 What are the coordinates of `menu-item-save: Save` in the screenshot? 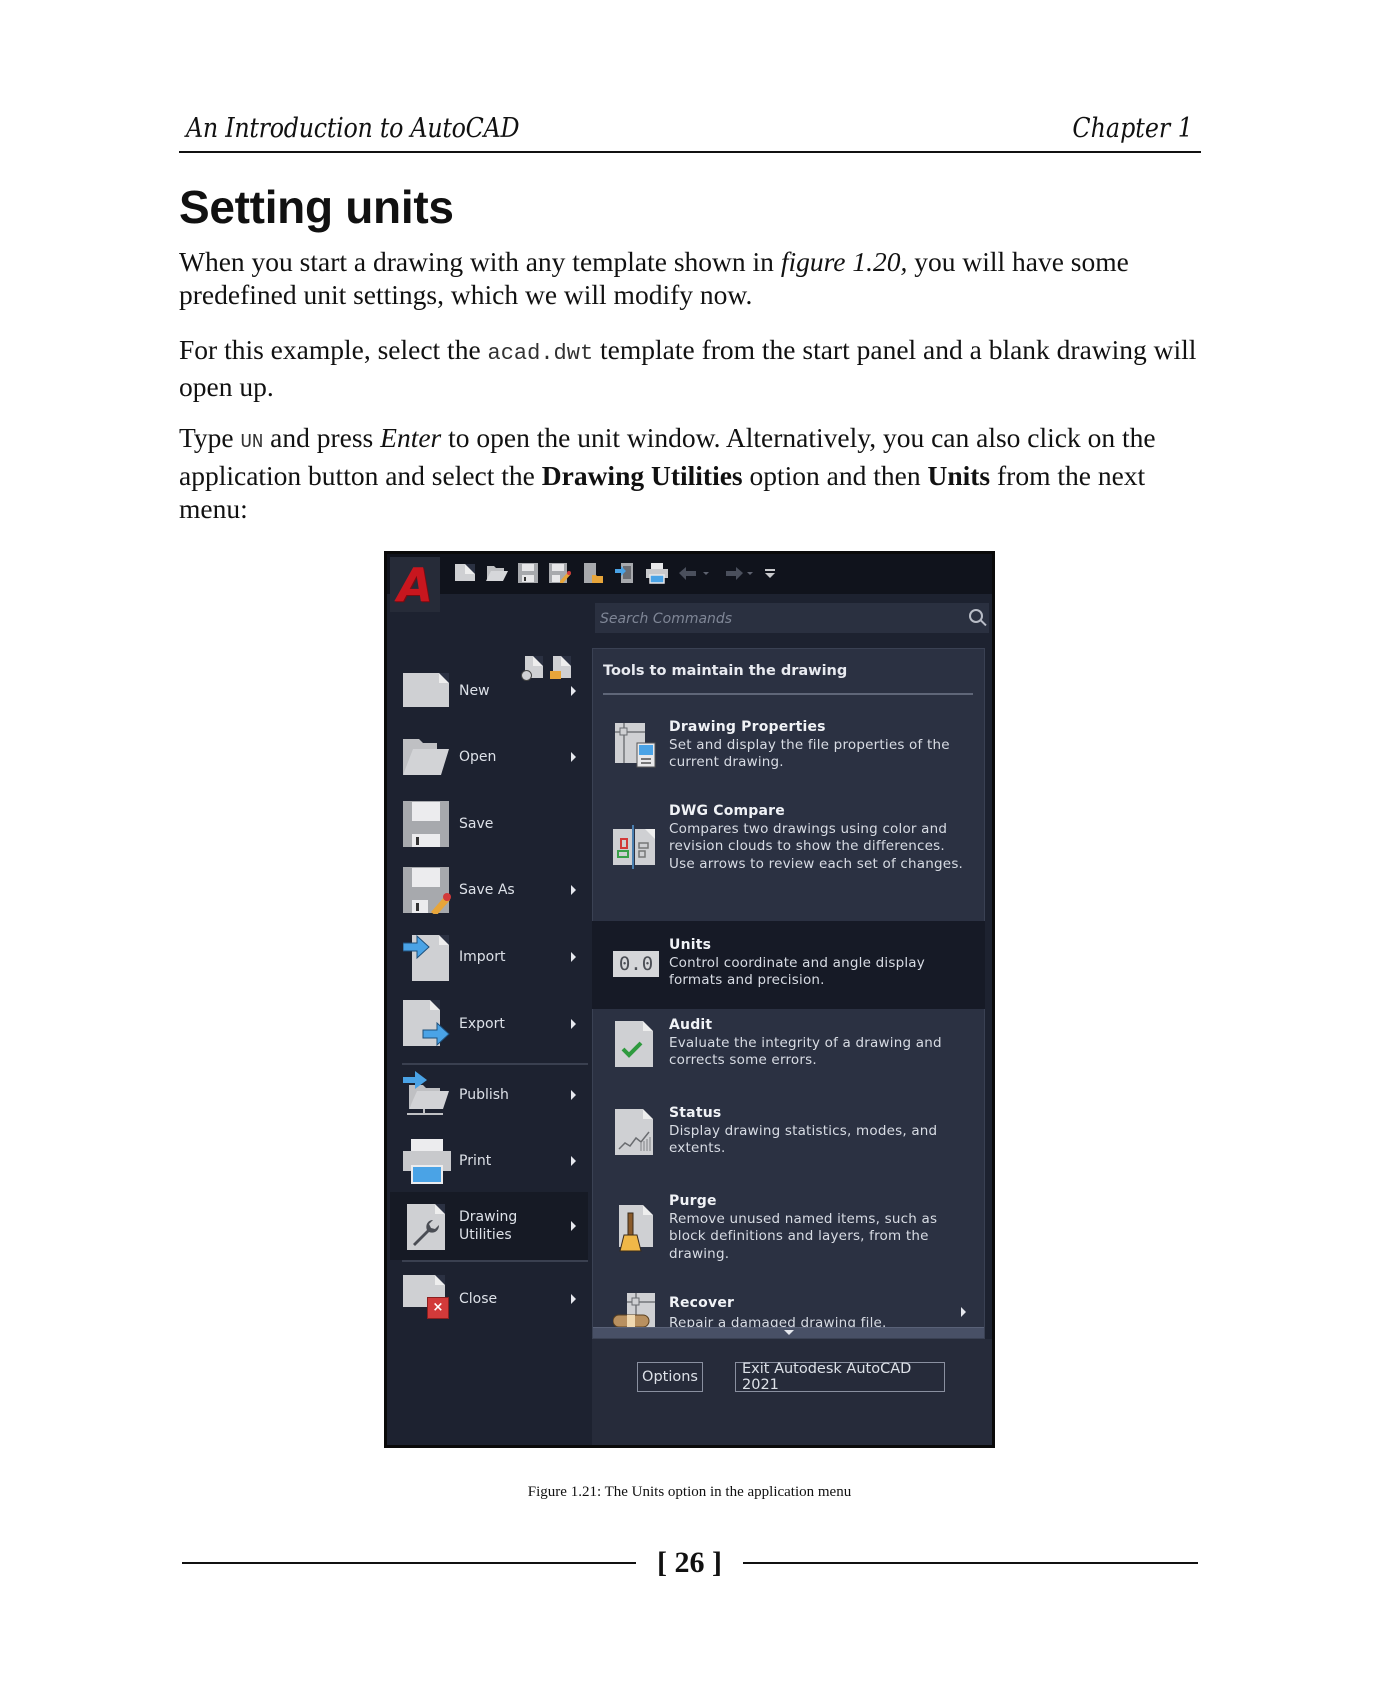 It's located at (495, 824).